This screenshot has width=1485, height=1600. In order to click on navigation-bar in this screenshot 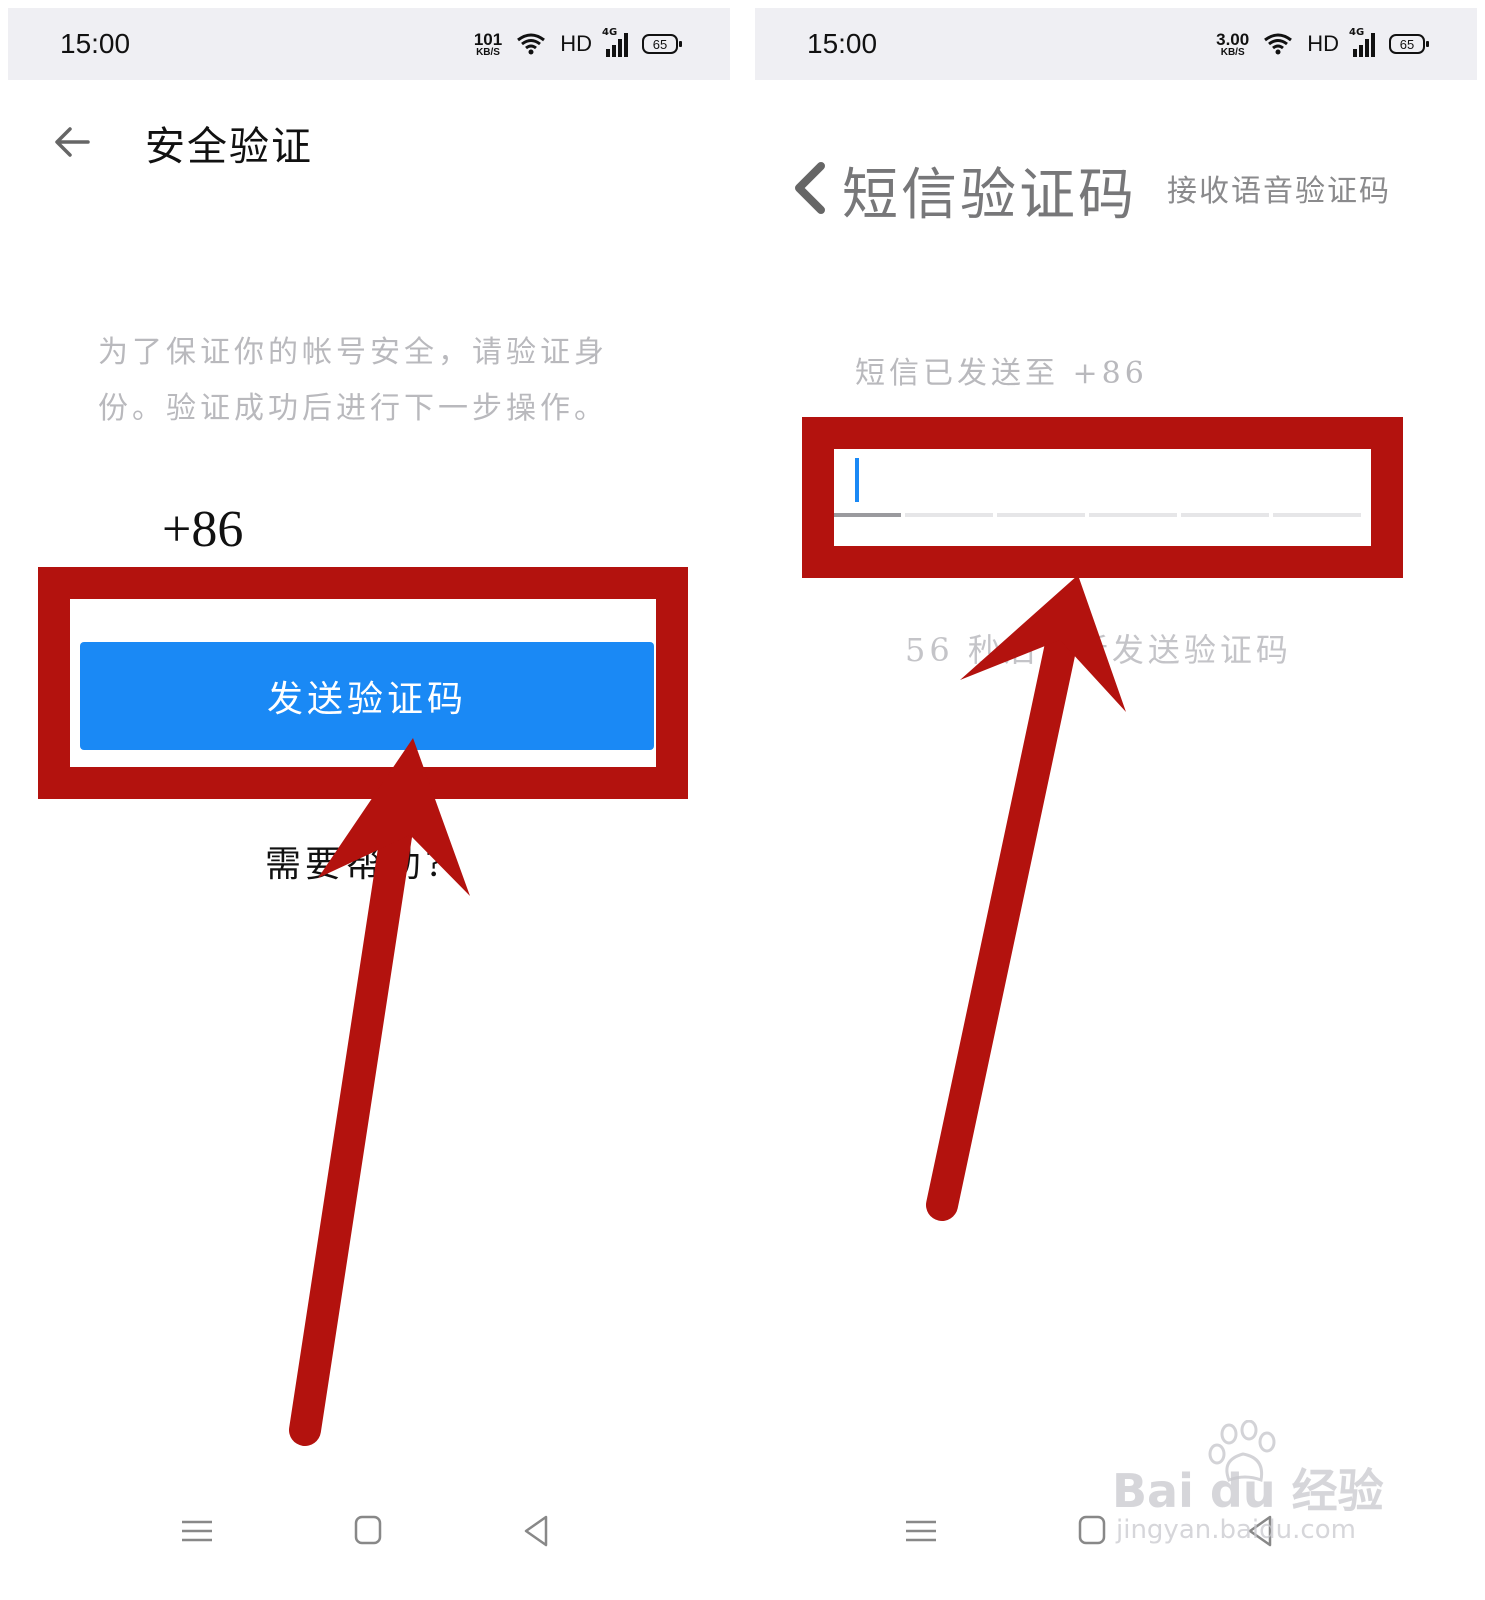, I will do `click(369, 1530)`.